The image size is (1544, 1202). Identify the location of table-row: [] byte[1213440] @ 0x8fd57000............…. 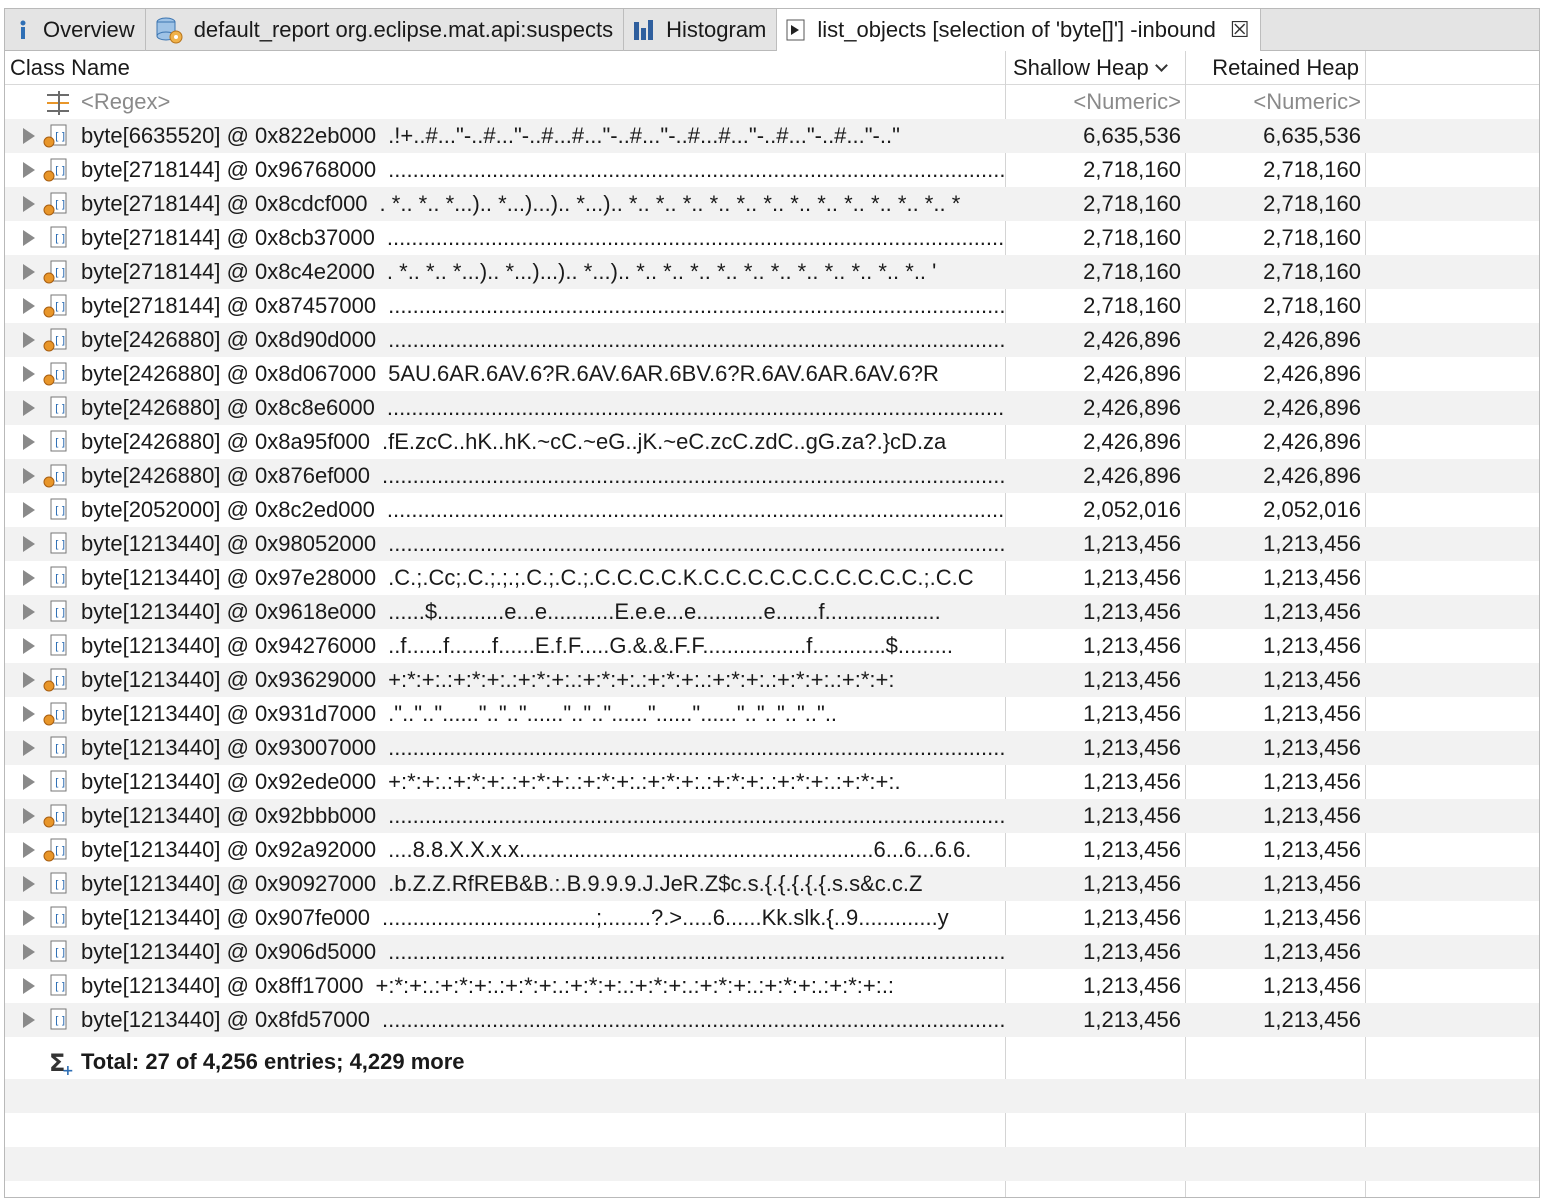
(772, 1020).